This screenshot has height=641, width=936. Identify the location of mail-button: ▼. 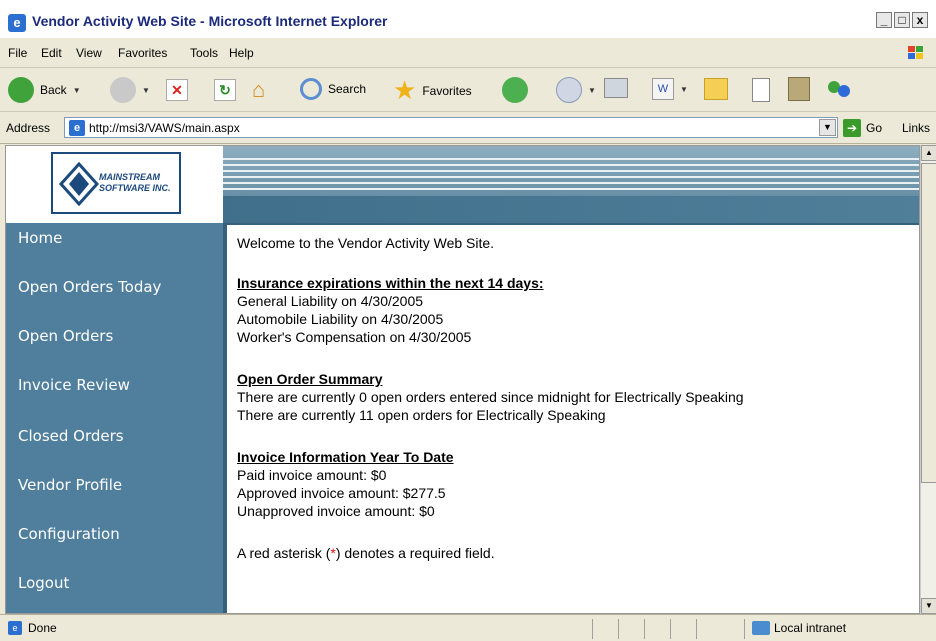
(576, 90).